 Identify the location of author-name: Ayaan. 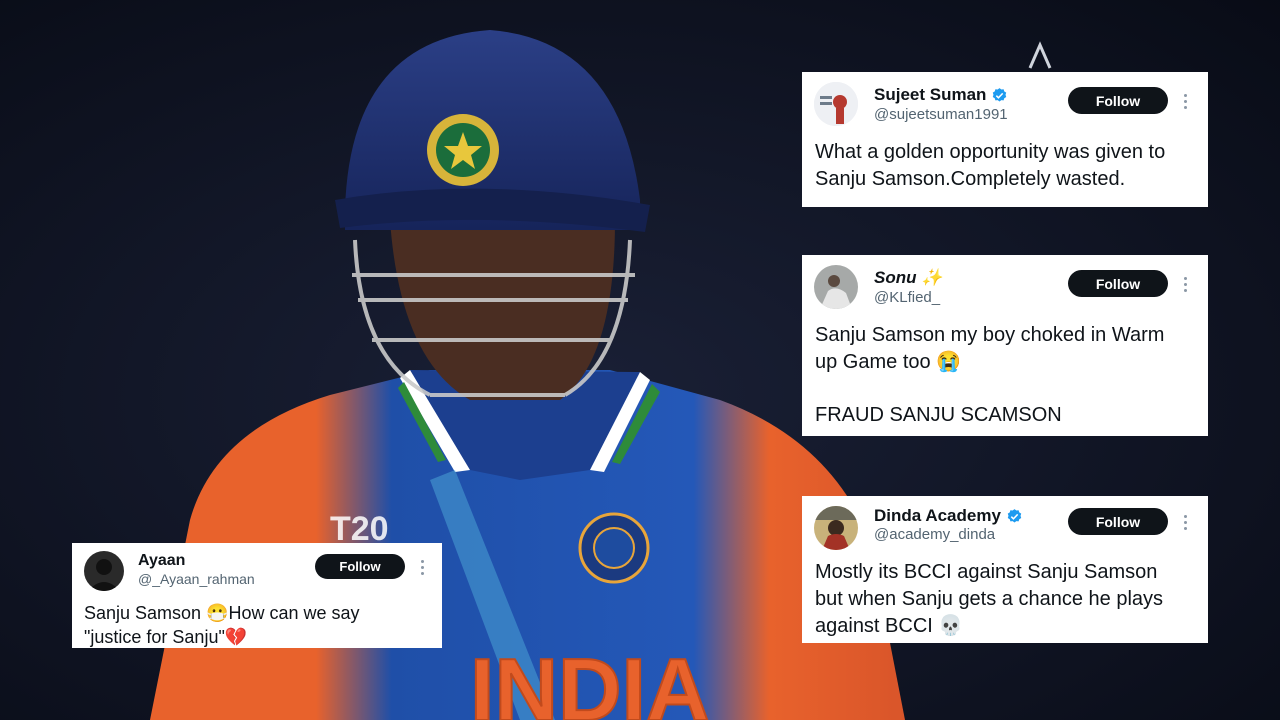
(161, 561).